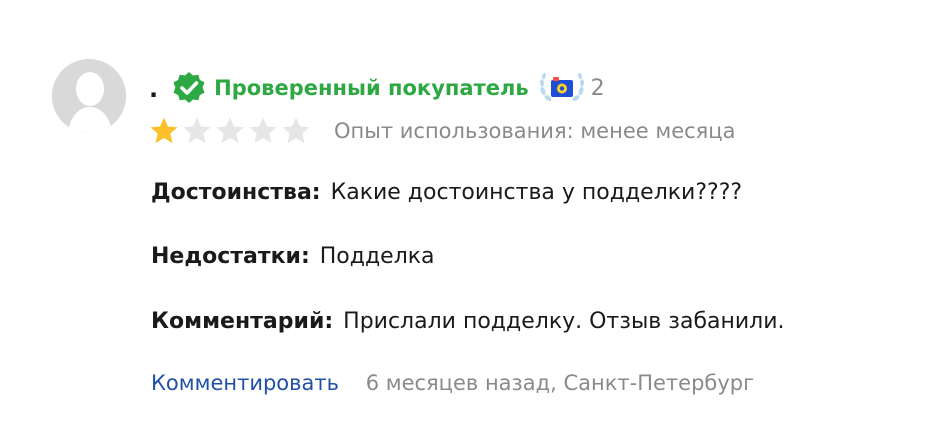  I want to click on comment-label: Комментарий:, so click(242, 321).